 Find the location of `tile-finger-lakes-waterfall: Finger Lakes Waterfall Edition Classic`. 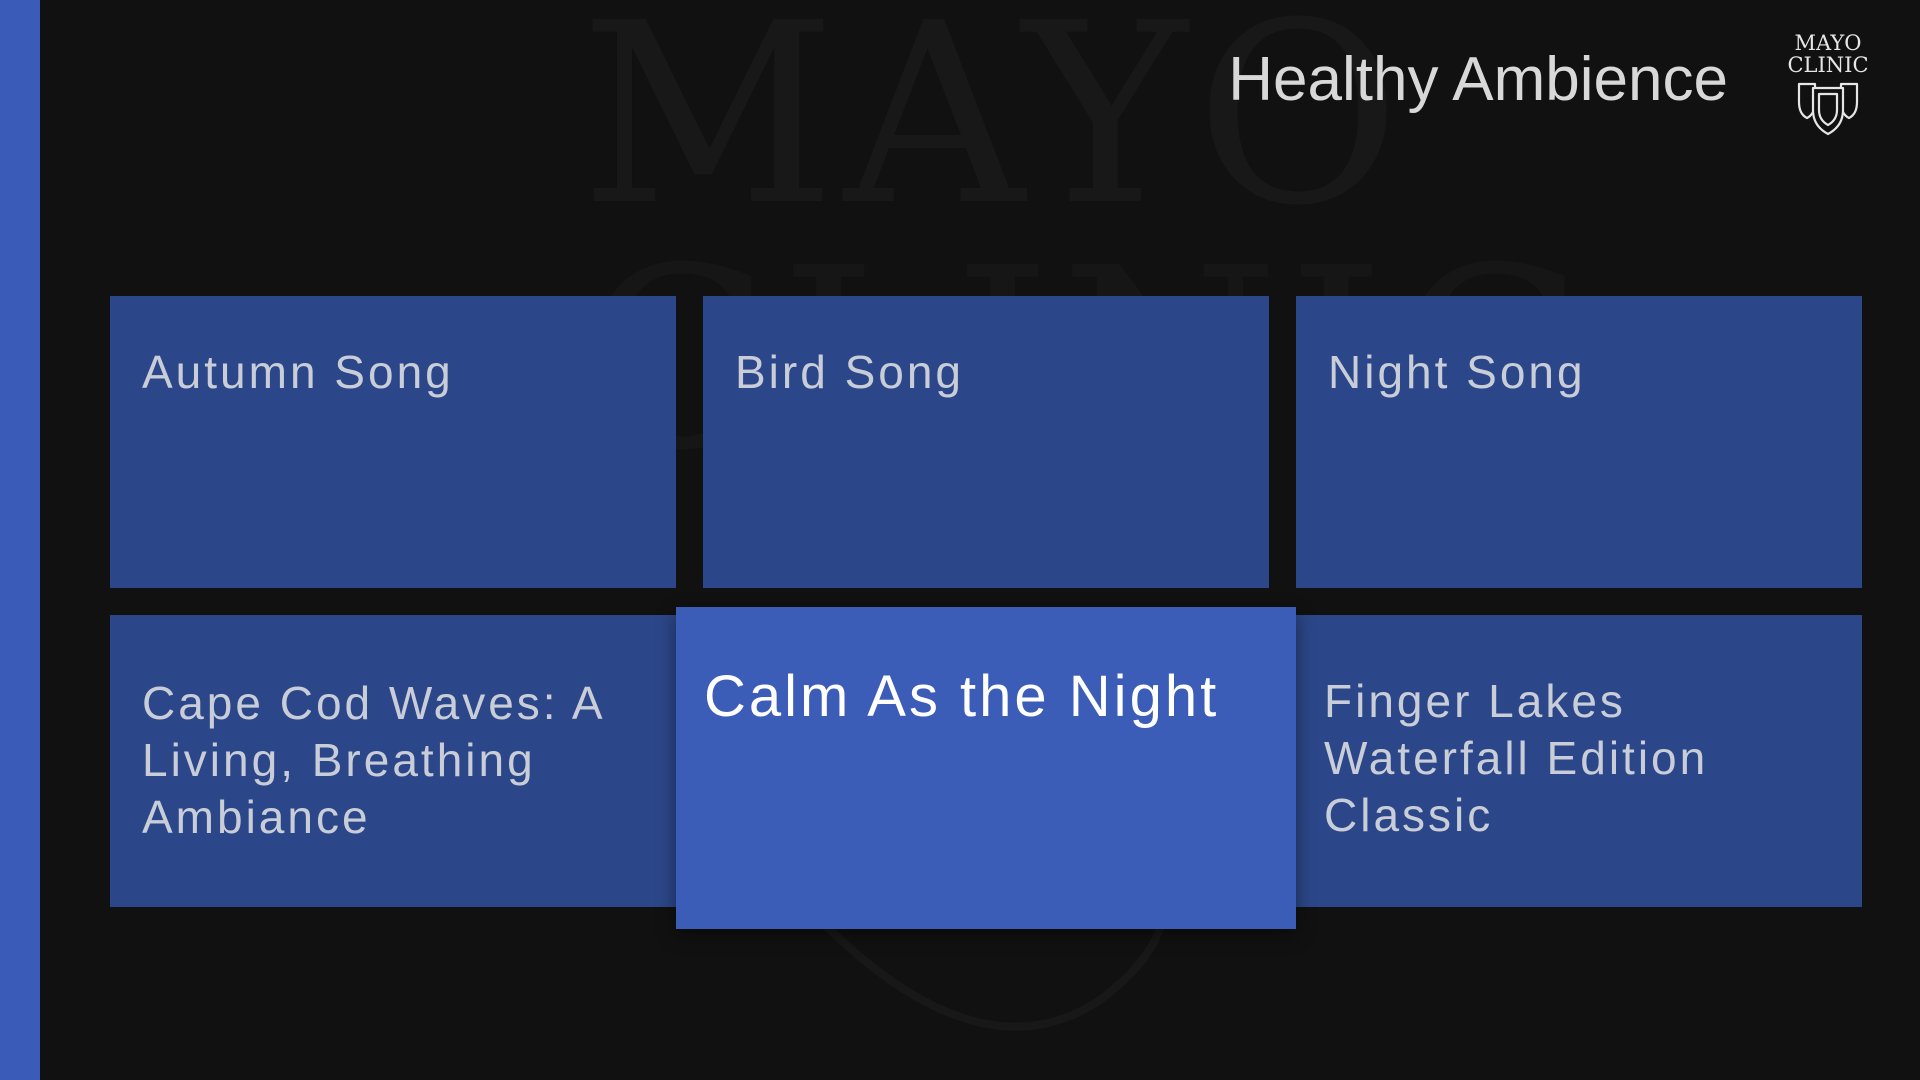

tile-finger-lakes-waterfall: Finger Lakes Waterfall Edition Classic is located at coordinates (1579, 761).